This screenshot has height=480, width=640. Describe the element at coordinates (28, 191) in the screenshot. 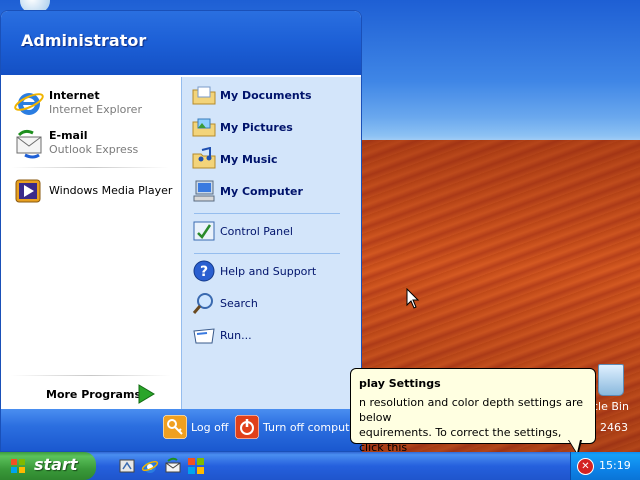

I see `windows-media-player-icon` at that location.